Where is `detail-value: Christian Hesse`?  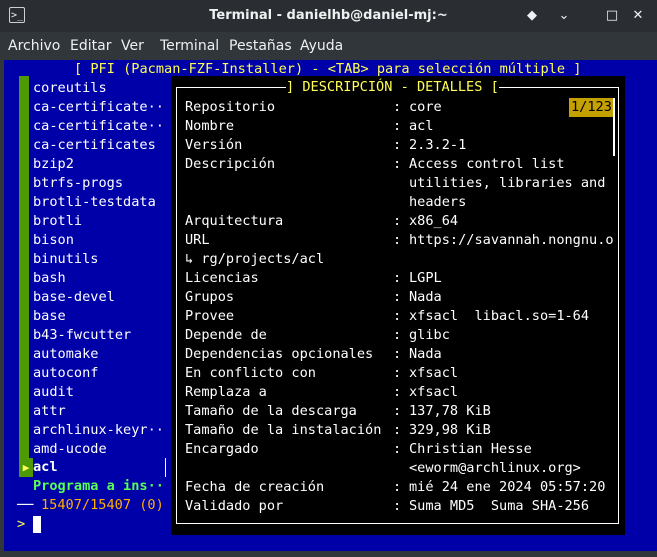 detail-value: Christian Hesse is located at coordinates (470, 449).